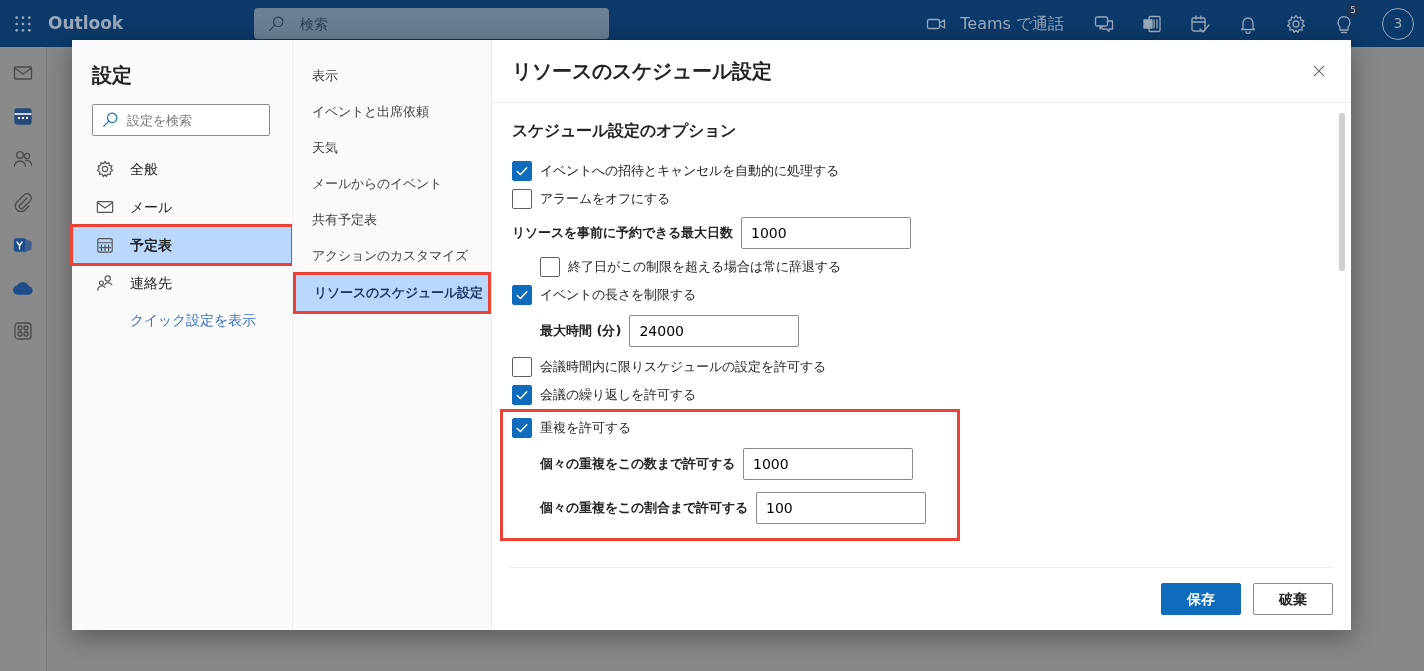 The width and height of the screenshot is (1424, 671). What do you see at coordinates (683, 367) in the screenshot?
I see `checkbox-label: 会議時間内に限りスケジュールの設定を許可する` at bounding box center [683, 367].